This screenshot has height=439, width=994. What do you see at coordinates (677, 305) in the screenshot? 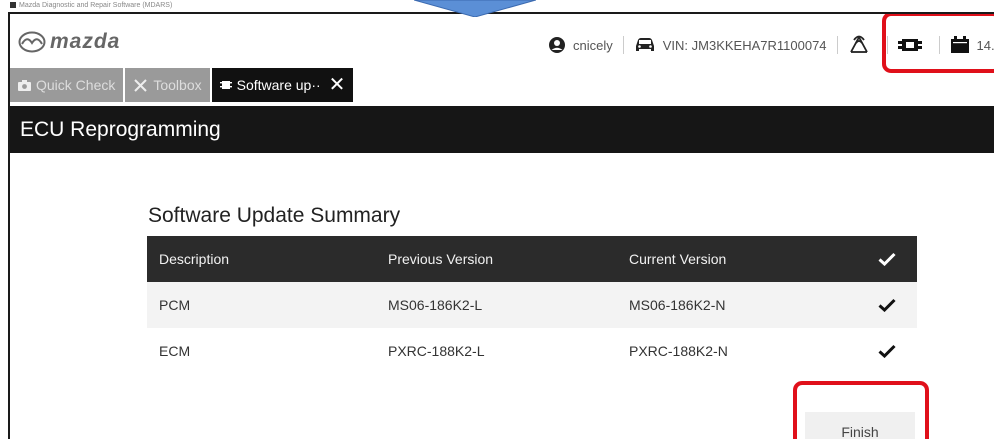
I see `cell-current-version: MS06-186K2-N` at bounding box center [677, 305].